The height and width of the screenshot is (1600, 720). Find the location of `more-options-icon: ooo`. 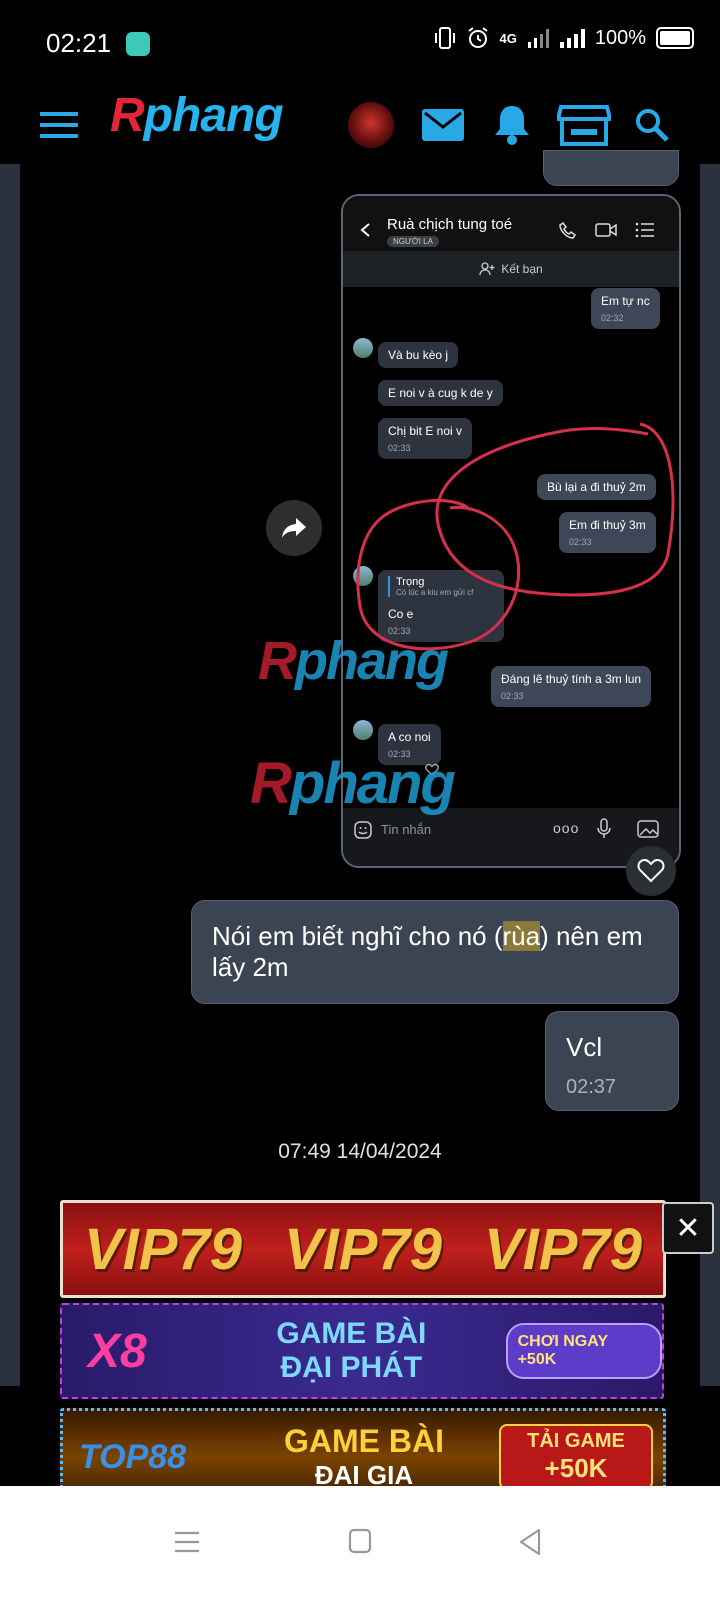

more-options-icon: ooo is located at coordinates (566, 828).